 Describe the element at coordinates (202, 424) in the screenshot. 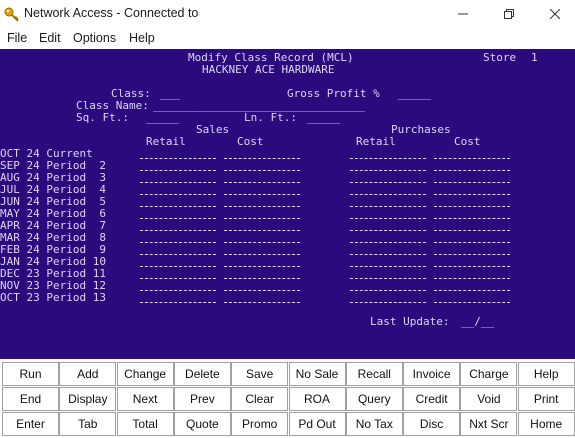

I see `quote-button: Quote` at that location.